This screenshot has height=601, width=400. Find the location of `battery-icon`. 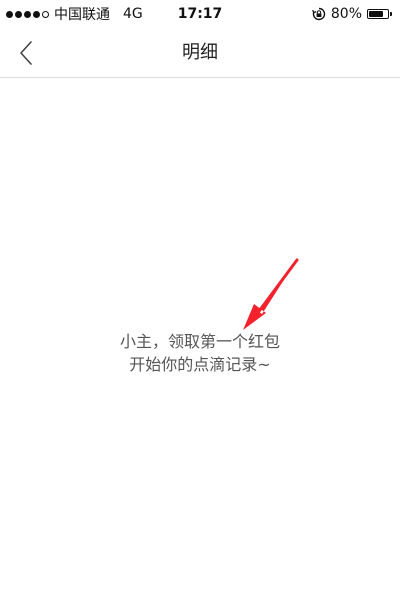

battery-icon is located at coordinates (379, 14).